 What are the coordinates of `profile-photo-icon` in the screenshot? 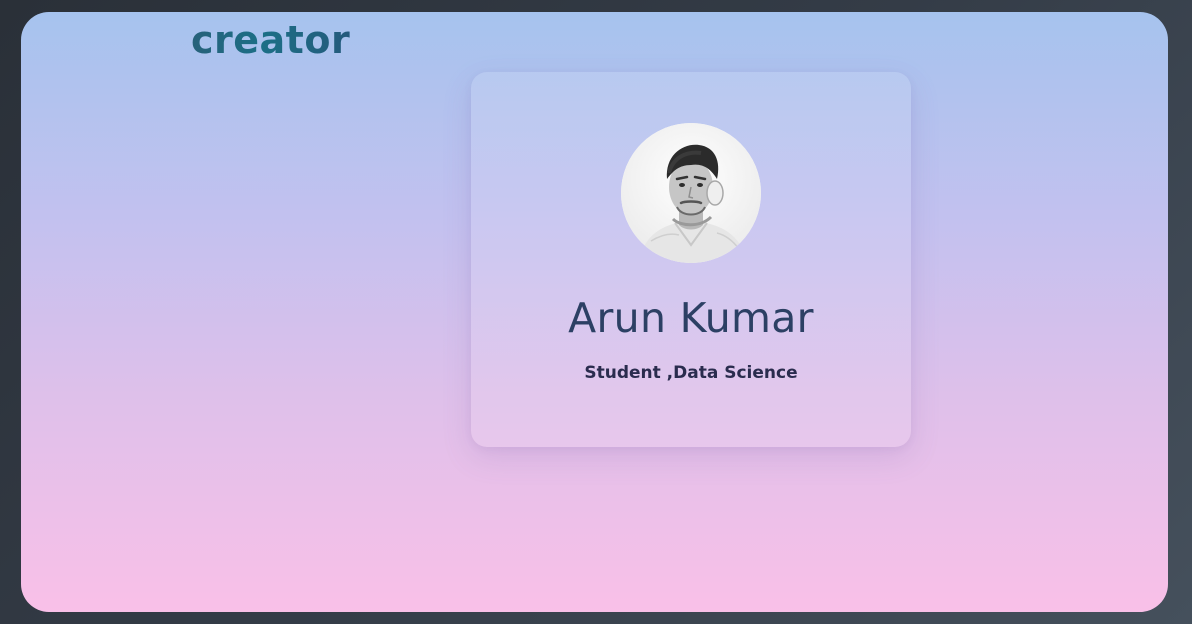 It's located at (691, 193).